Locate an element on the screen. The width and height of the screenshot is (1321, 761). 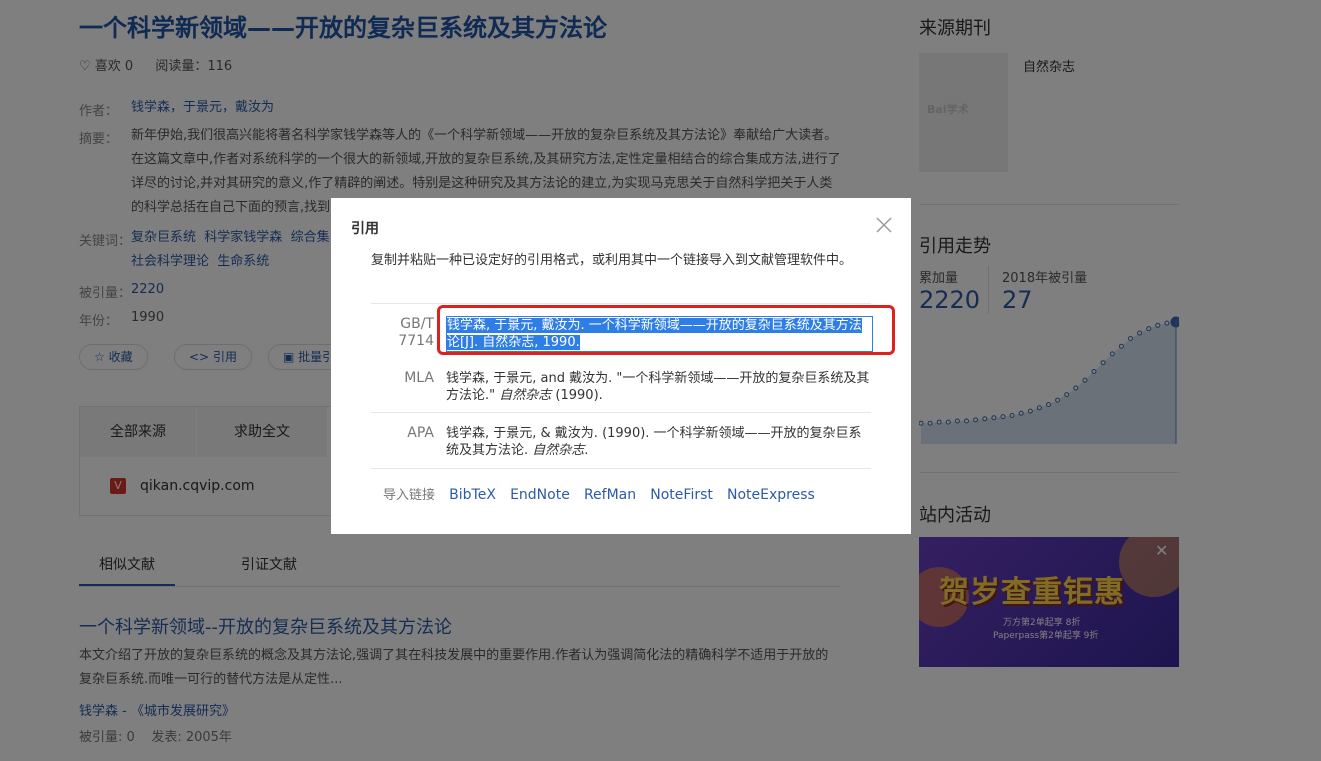
import-noteexpress-link: NoteExpress is located at coordinates (771, 495).